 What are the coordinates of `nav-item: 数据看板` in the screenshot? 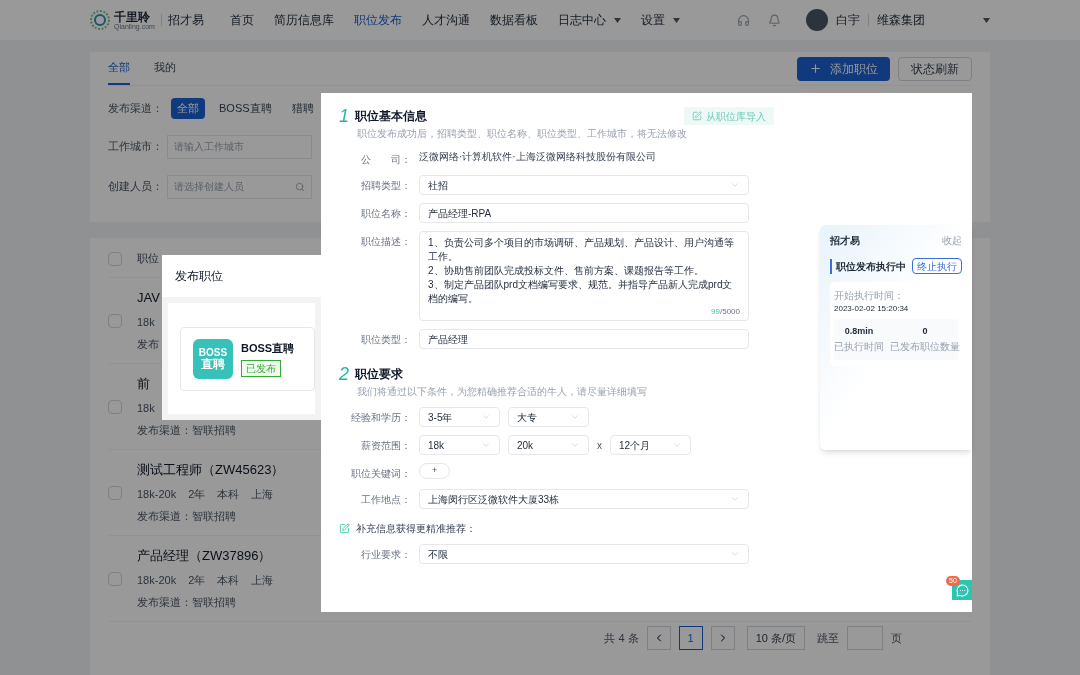 It's located at (513, 20).